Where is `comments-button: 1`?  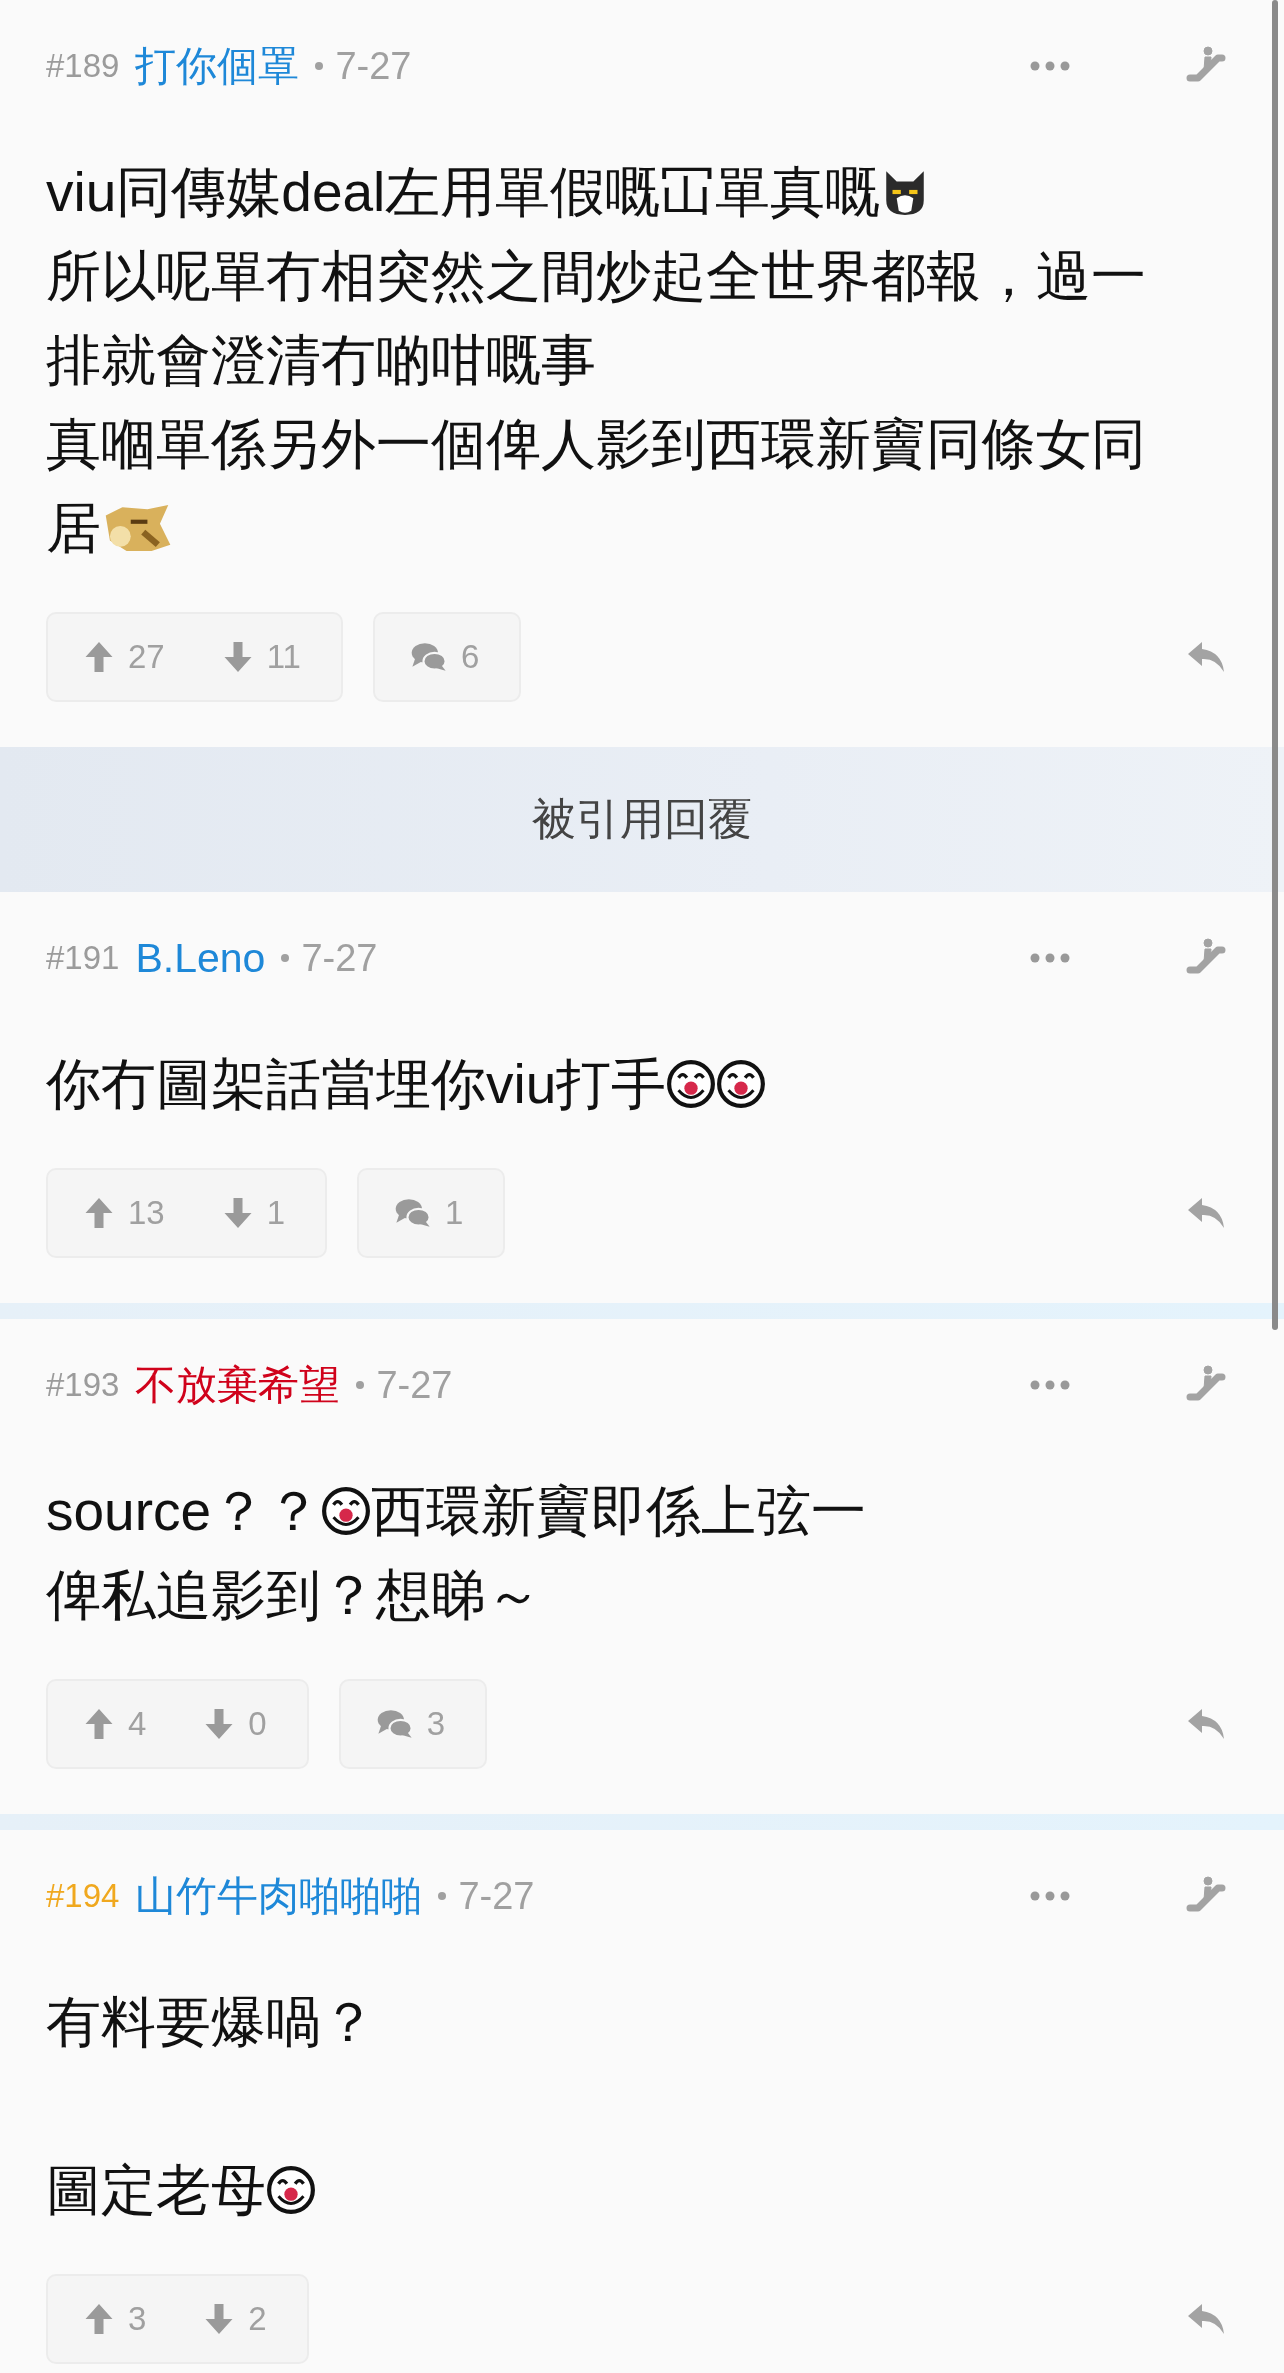
comments-button: 1 is located at coordinates (431, 1213).